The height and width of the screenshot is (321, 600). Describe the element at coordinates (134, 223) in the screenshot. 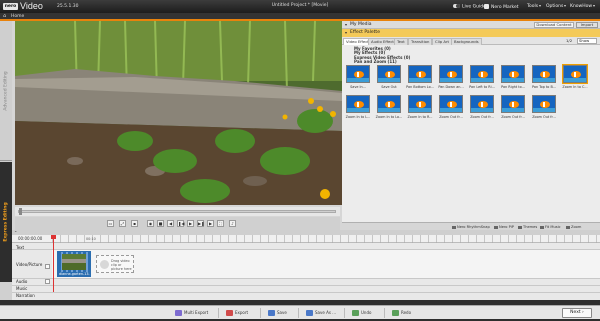

I see `aspect-icon: ▪` at that location.